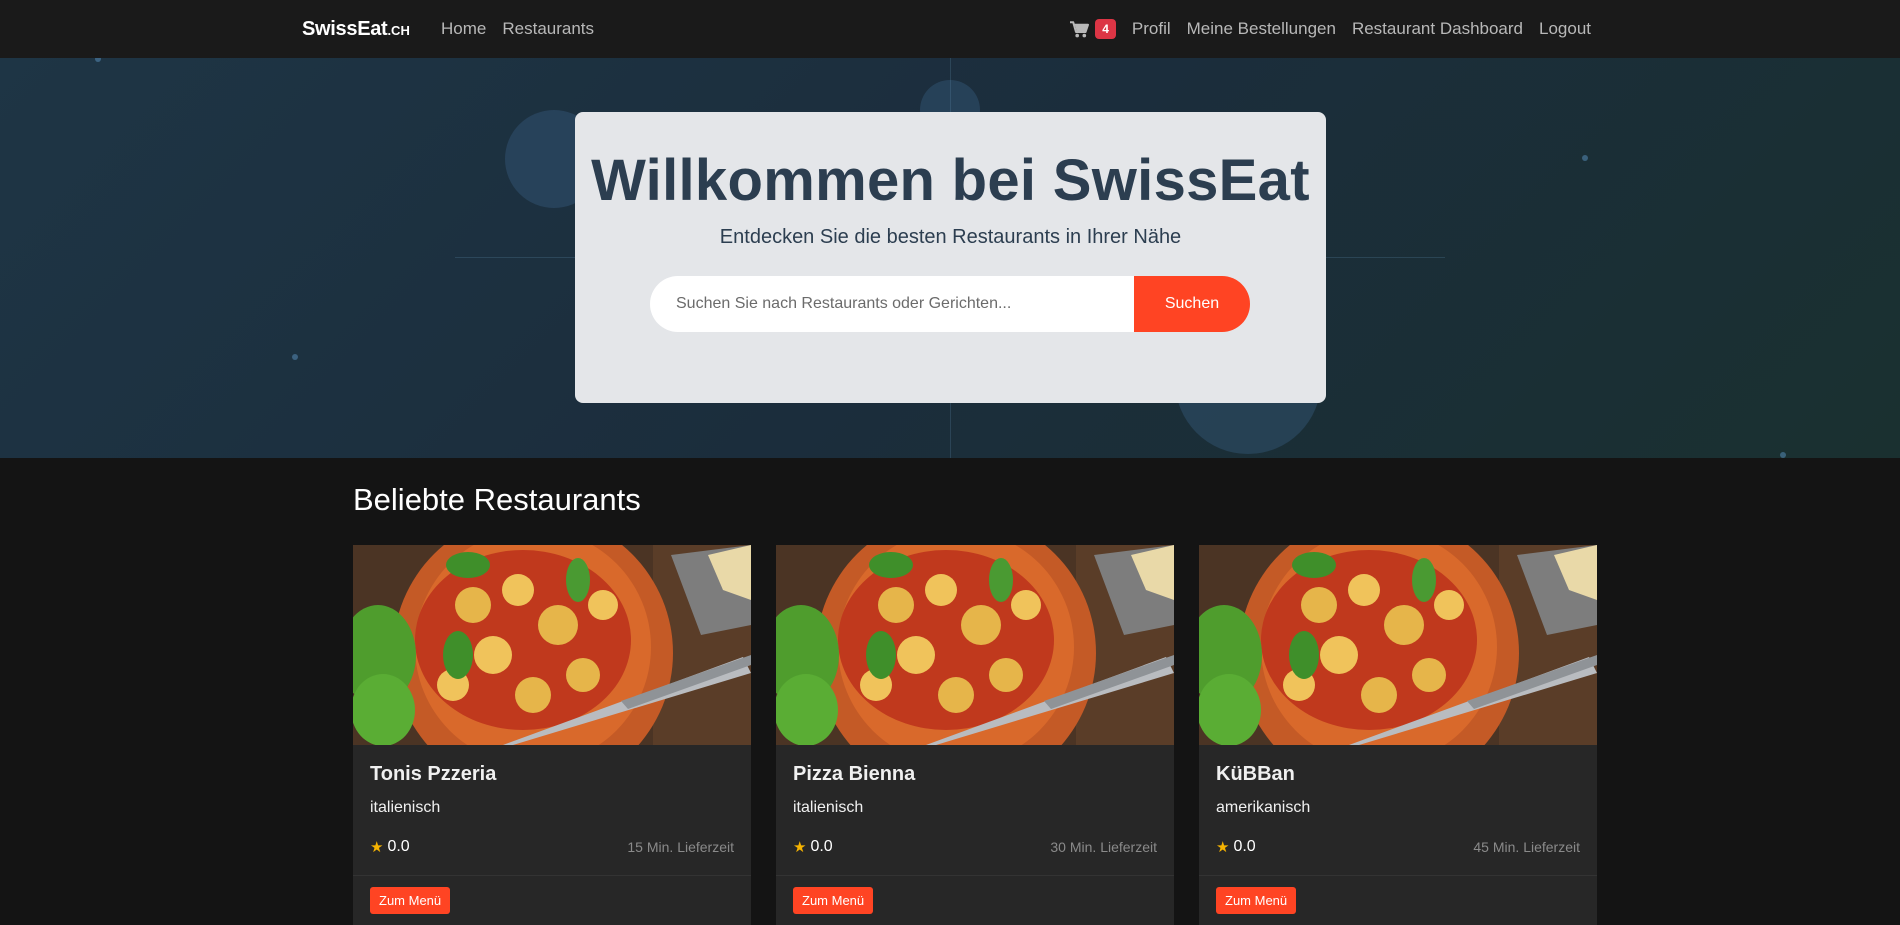 Image resolution: width=1900 pixels, height=925 pixels. I want to click on restaurant-name: KüBBan, so click(1255, 774).